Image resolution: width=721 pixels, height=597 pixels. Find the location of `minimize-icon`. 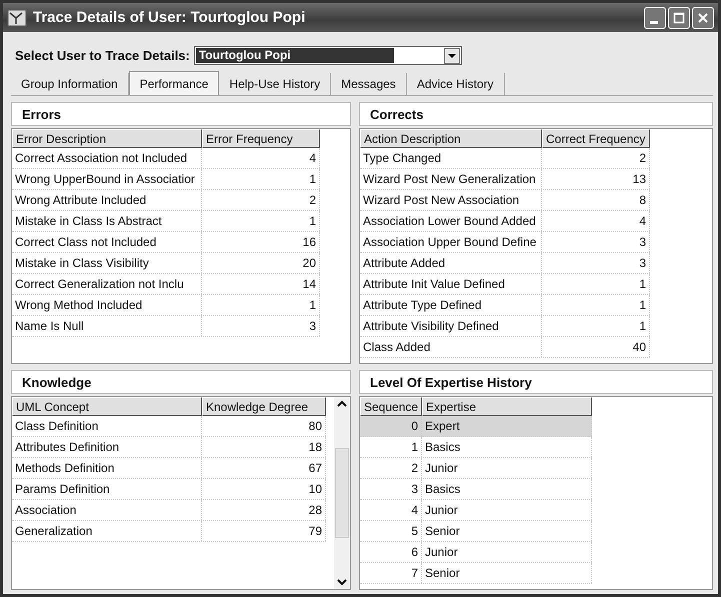

minimize-icon is located at coordinates (654, 22).